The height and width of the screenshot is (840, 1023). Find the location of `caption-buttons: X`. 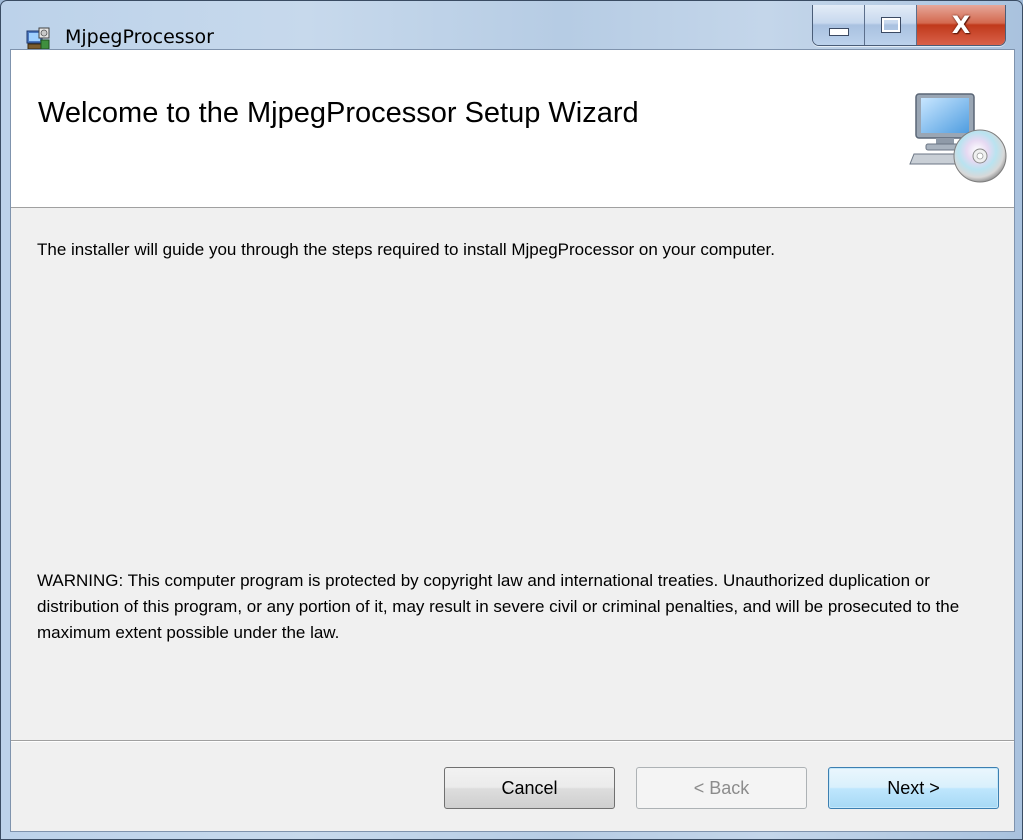

caption-buttons: X is located at coordinates (909, 25).